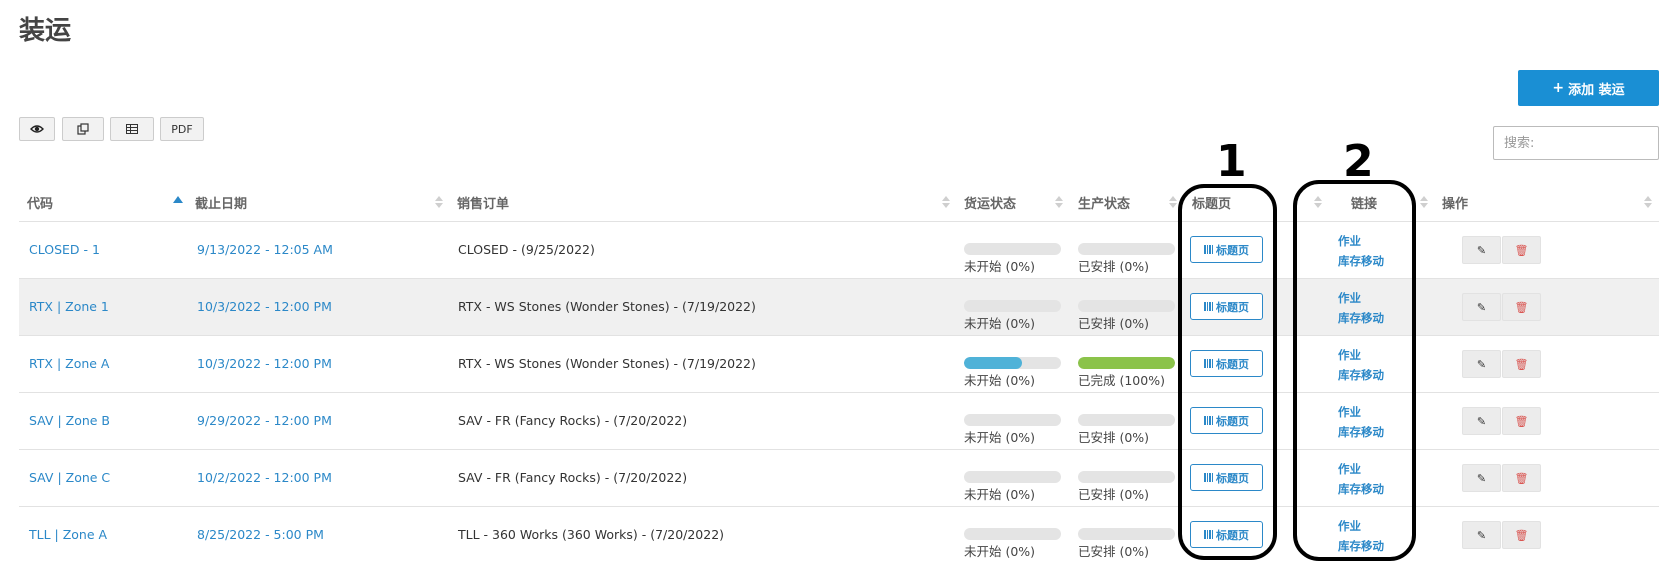 Image resolution: width=1674 pixels, height=587 pixels. I want to click on table-icon, so click(132, 129).